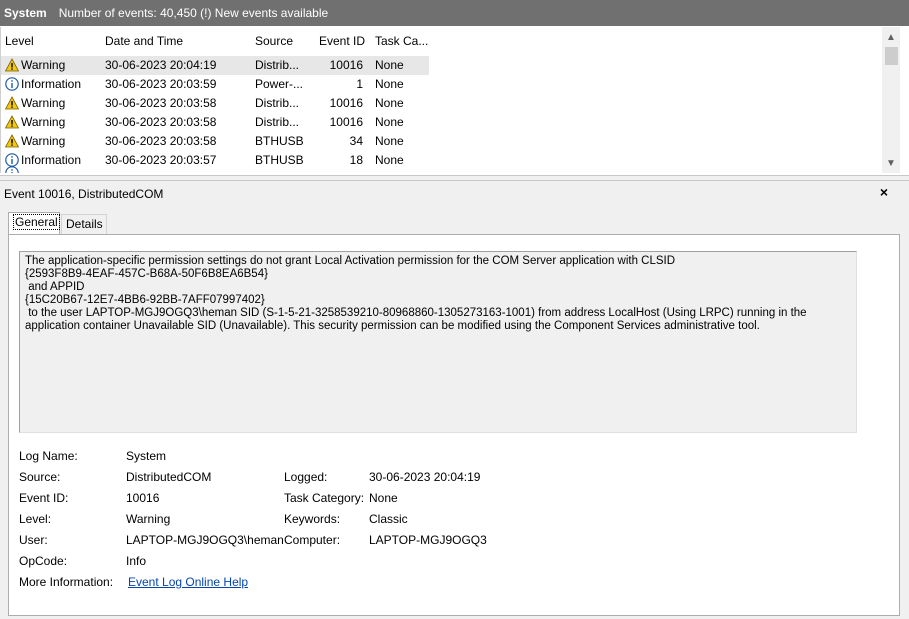  Describe the element at coordinates (359, 84) in the screenshot. I see `cell-event-id: 1` at that location.